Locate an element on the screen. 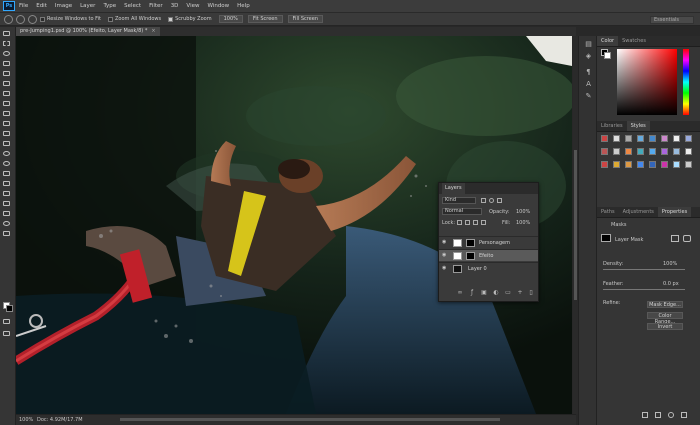 The width and height of the screenshot is (700, 425). vector-mask-icon is located at coordinates (687, 238).